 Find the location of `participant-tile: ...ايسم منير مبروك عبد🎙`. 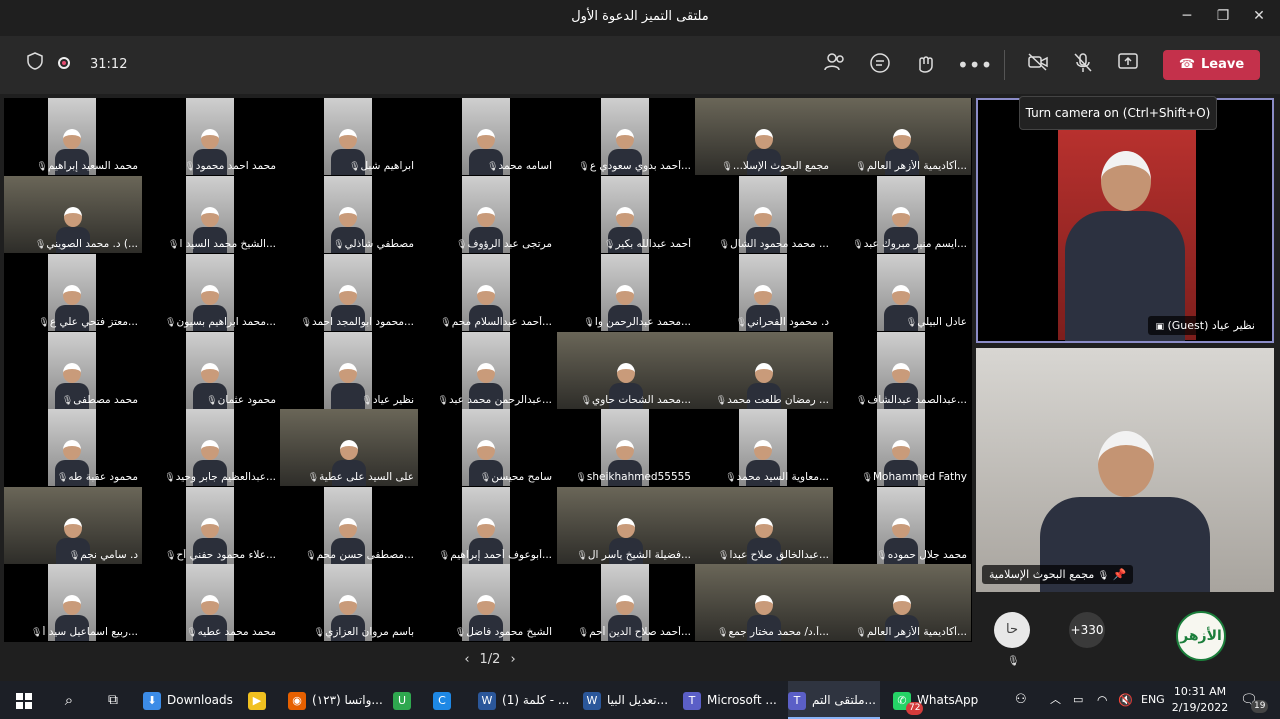

participant-tile: ...ايسم منير مبروك عبد🎙 is located at coordinates (902, 214).